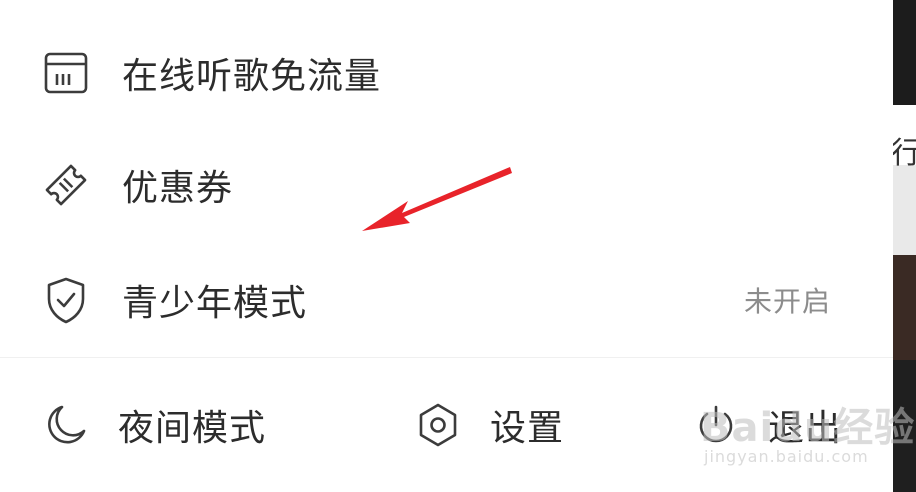 This screenshot has width=916, height=492. What do you see at coordinates (805, 428) in the screenshot?
I see `logout-label: 退出` at bounding box center [805, 428].